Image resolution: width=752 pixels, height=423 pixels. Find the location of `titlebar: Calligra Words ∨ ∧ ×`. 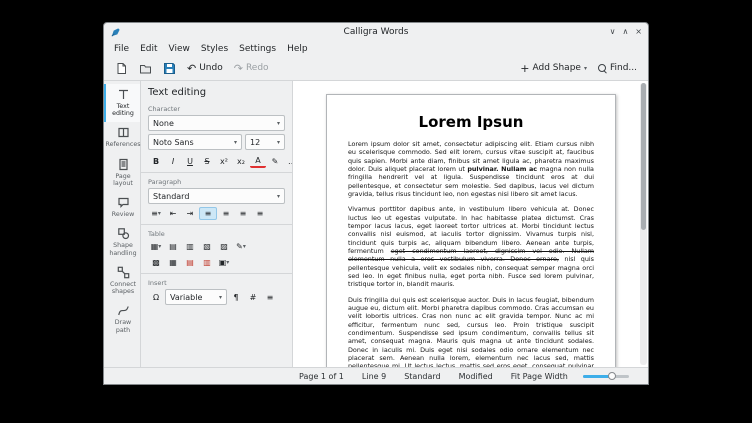

titlebar: Calligra Words ∨ ∧ × is located at coordinates (376, 32).